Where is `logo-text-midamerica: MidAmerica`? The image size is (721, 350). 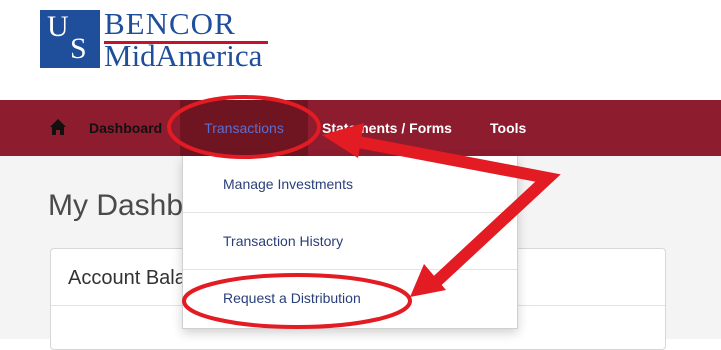 logo-text-midamerica: MidAmerica is located at coordinates (183, 55).